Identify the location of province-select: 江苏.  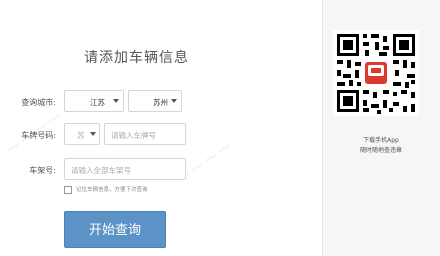
(94, 101).